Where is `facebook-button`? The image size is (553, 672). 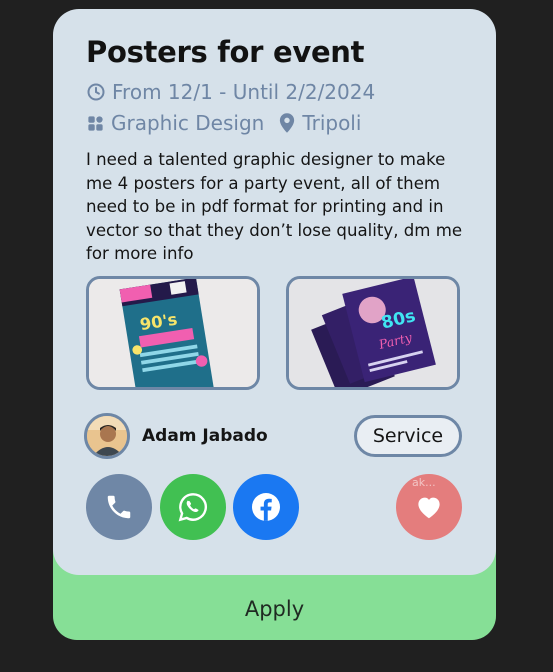 facebook-button is located at coordinates (266, 507).